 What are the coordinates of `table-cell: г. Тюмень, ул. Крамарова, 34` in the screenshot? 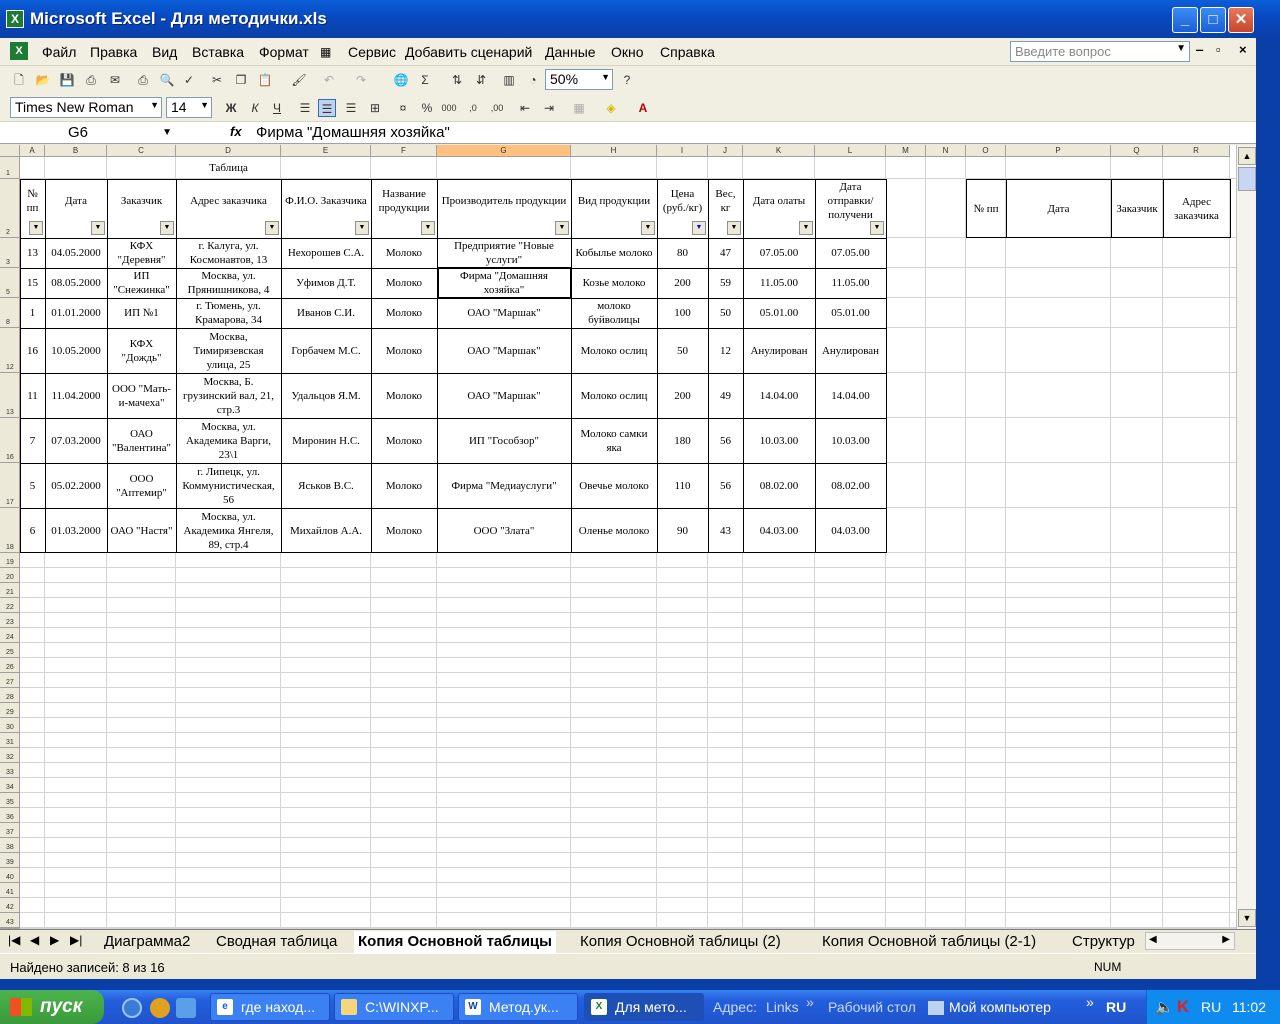 It's located at (228, 313).